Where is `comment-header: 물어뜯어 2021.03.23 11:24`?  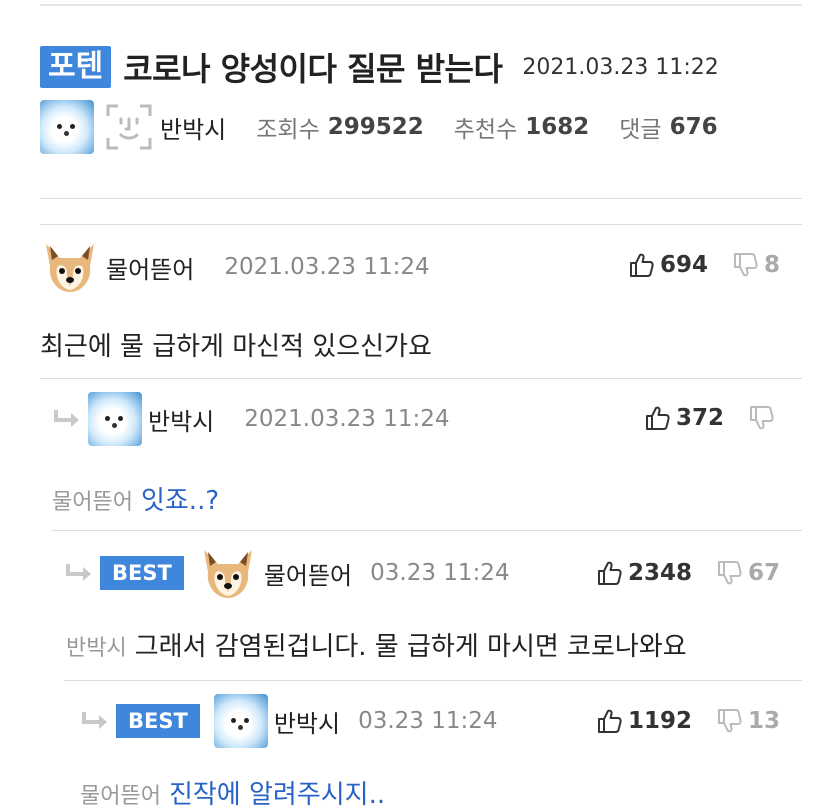
comment-header: 물어뜯어 2021.03.23 11:24 is located at coordinates (235, 267).